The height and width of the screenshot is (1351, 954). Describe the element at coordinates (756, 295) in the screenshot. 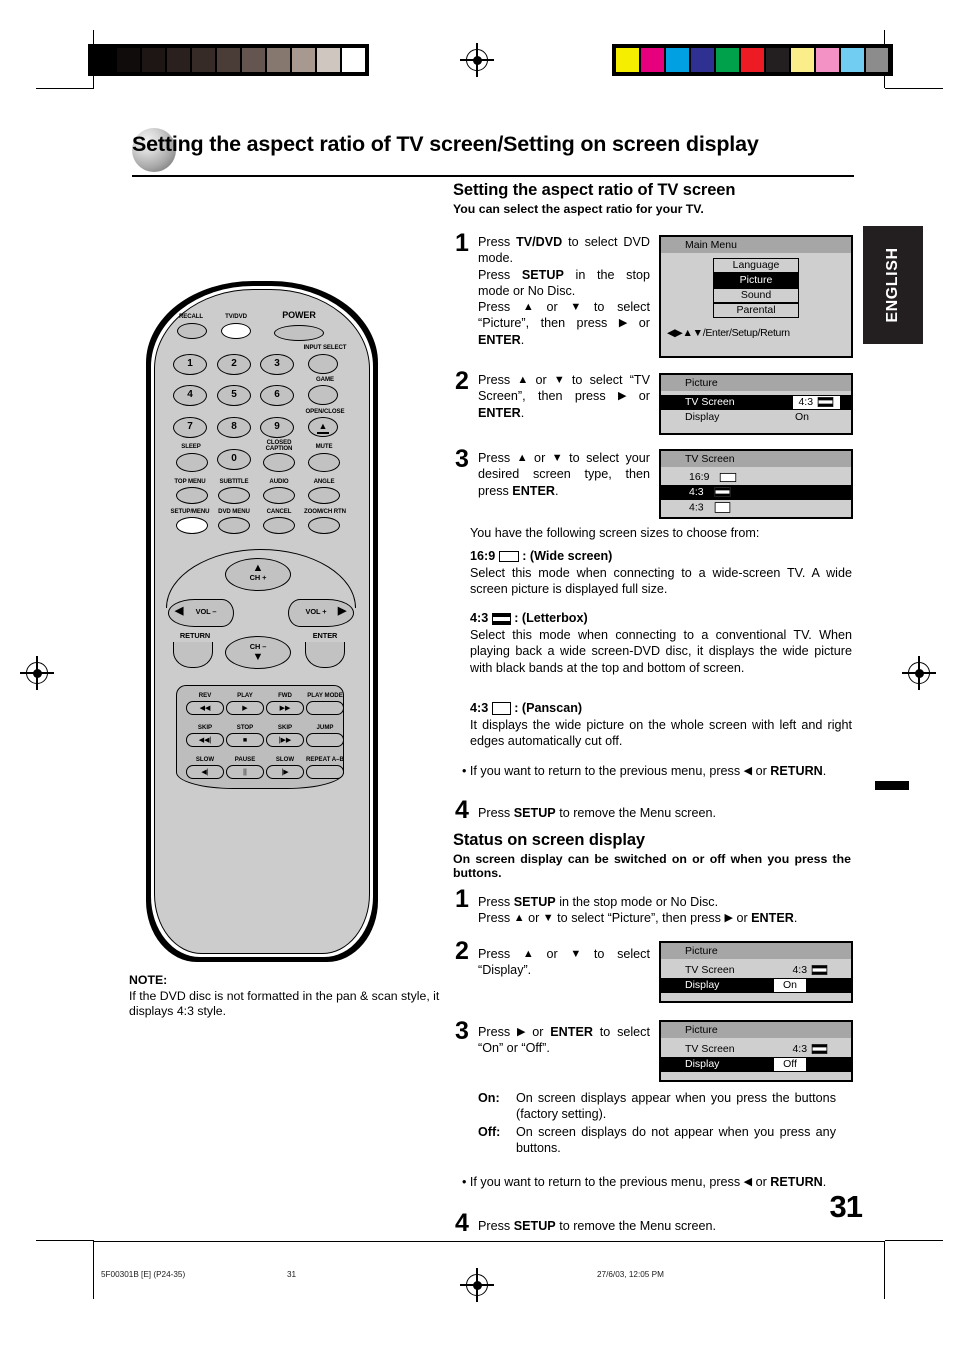

I see `osd-main-menu-item-sound: Sound` at that location.